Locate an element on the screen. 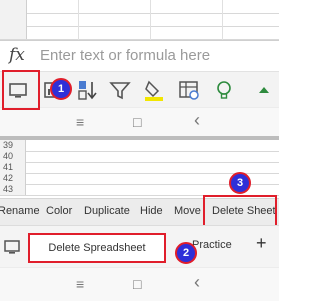 This screenshot has height=301, width=320. row-number: 42 is located at coordinates (13, 178).